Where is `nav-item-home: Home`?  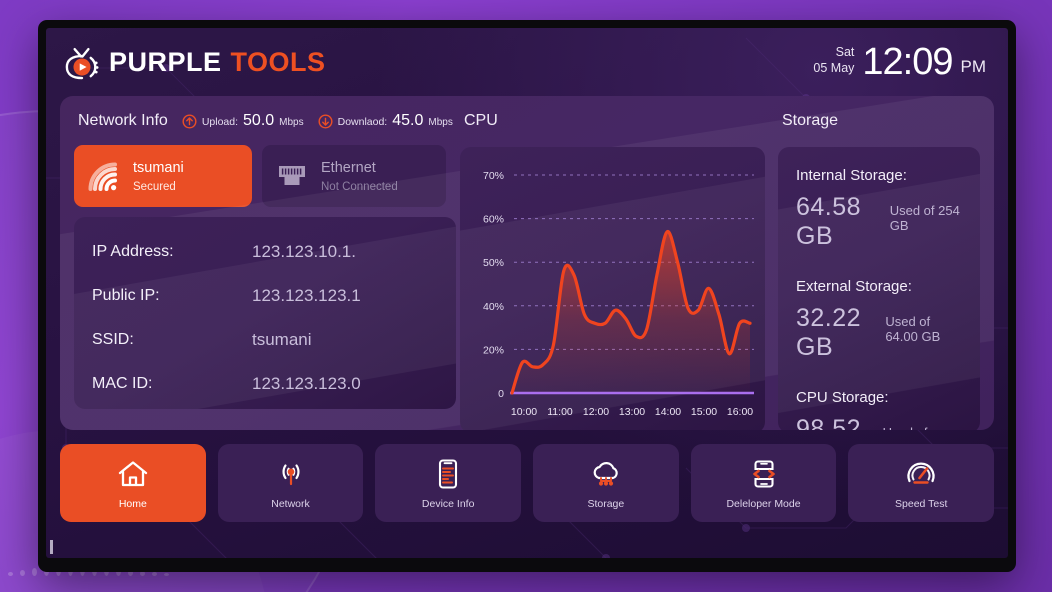
nav-item-home: Home is located at coordinates (133, 483).